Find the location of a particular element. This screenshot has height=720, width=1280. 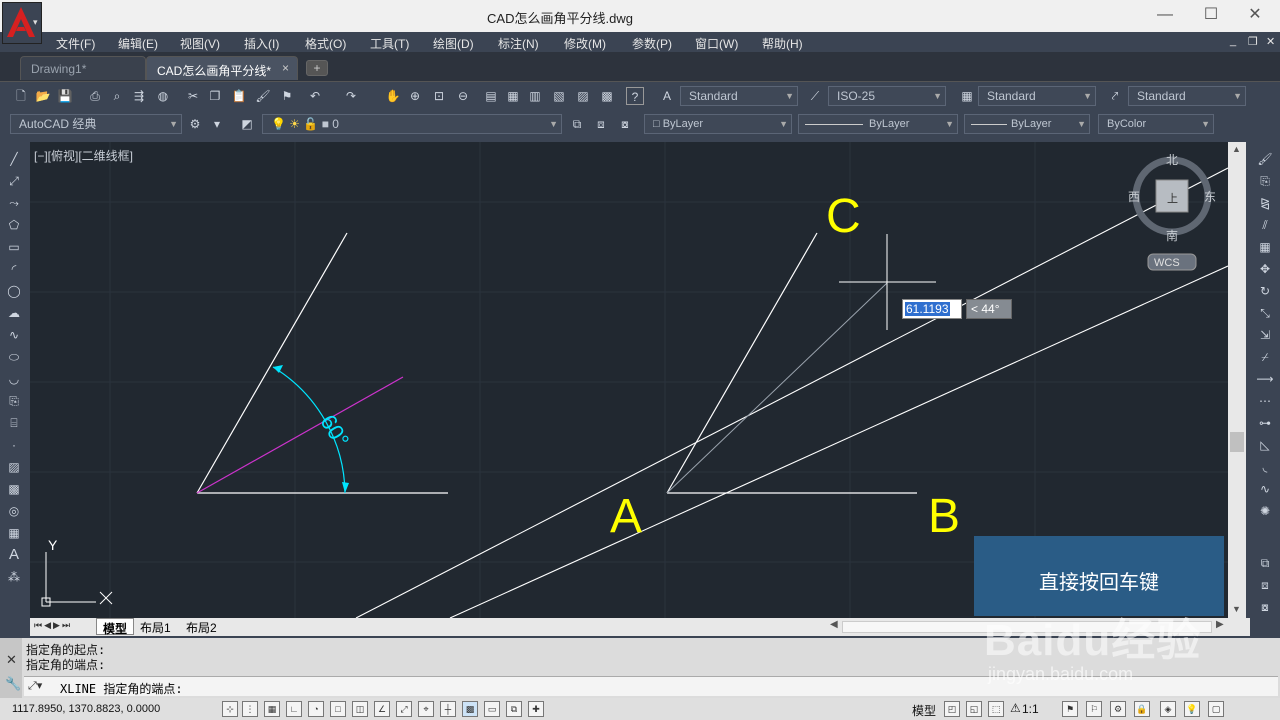

multileader-style-select: Standard ▼ is located at coordinates (1187, 96).